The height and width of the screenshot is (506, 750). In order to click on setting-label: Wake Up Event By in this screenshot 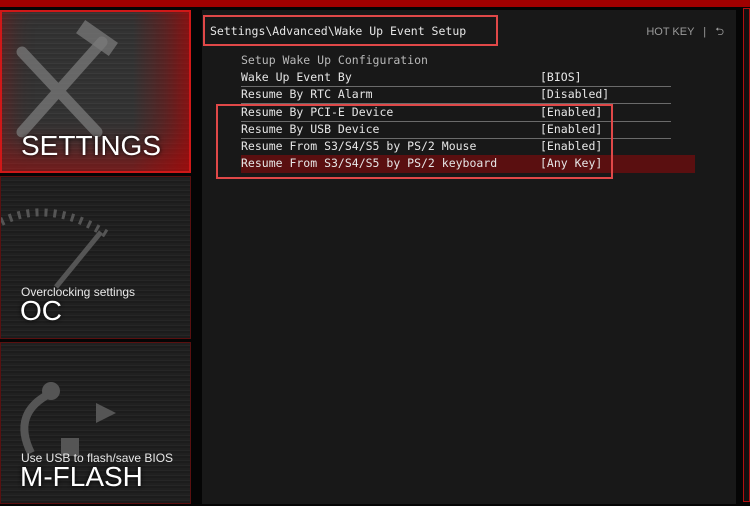, I will do `click(296, 77)`.